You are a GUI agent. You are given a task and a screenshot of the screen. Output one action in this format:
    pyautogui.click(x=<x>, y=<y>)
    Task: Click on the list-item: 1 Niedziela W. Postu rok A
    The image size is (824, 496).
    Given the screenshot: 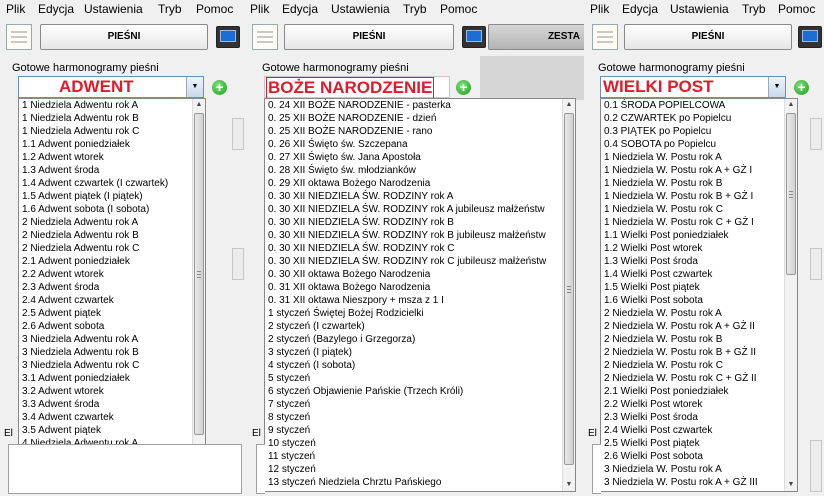 What is the action you would take?
    pyautogui.click(x=699, y=157)
    